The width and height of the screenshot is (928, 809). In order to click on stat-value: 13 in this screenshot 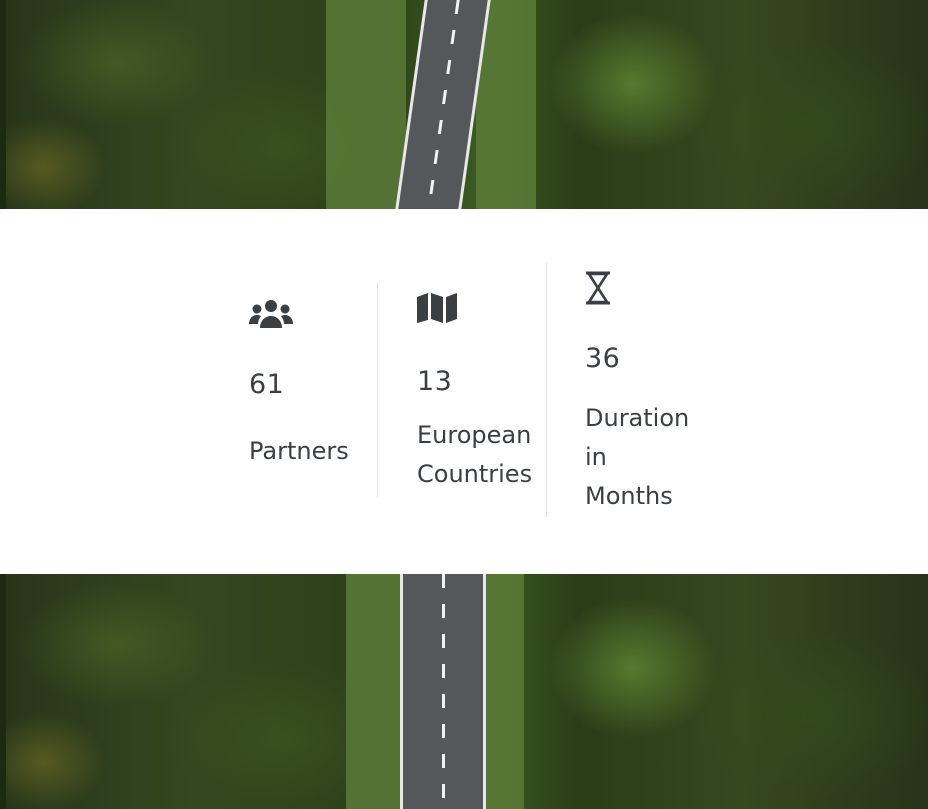, I will do `click(435, 381)`.